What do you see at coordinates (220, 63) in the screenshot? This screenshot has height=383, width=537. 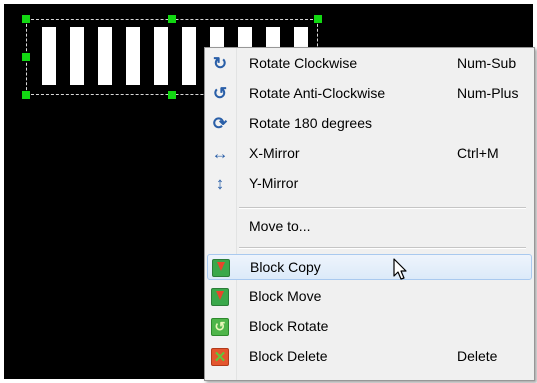 I see `rotate-clockwise-icon: ↻` at bounding box center [220, 63].